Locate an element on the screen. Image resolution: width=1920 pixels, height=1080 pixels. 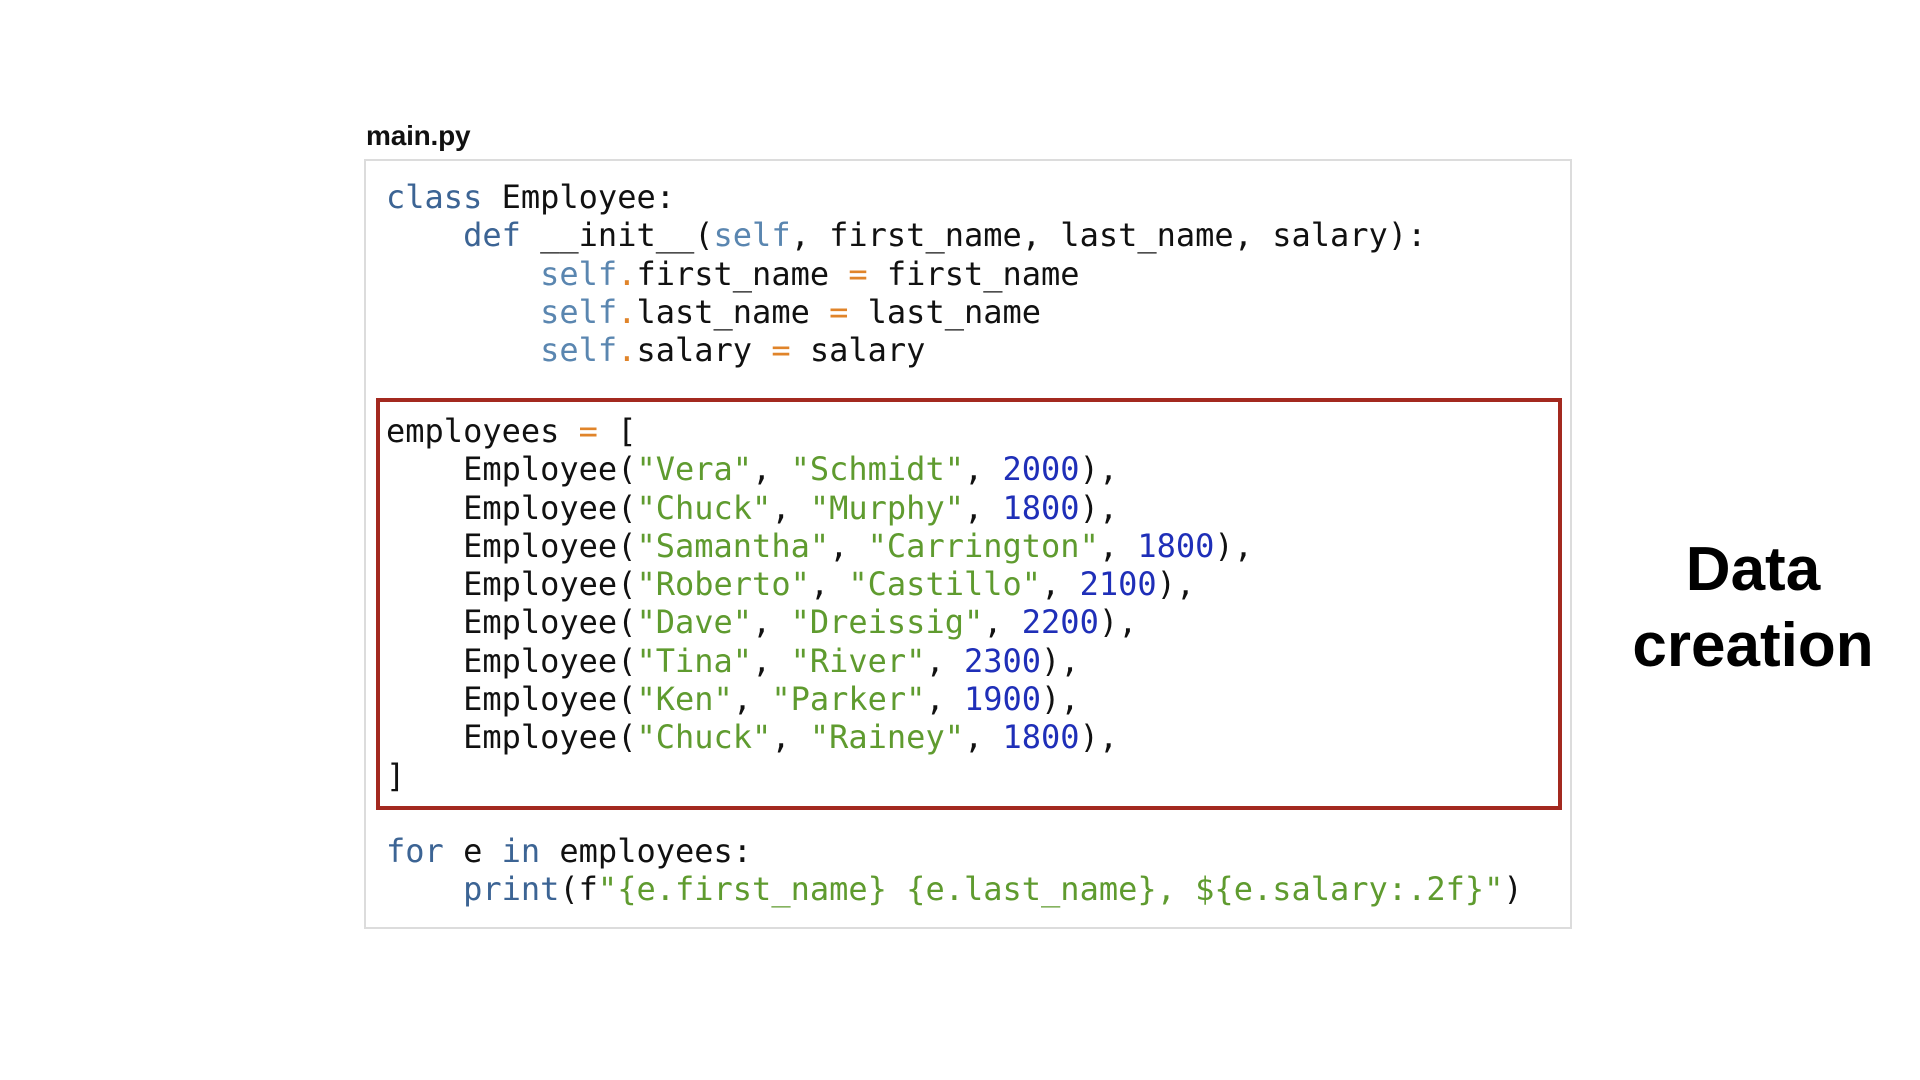
init-signature-start: __init__( is located at coordinates (617, 235).